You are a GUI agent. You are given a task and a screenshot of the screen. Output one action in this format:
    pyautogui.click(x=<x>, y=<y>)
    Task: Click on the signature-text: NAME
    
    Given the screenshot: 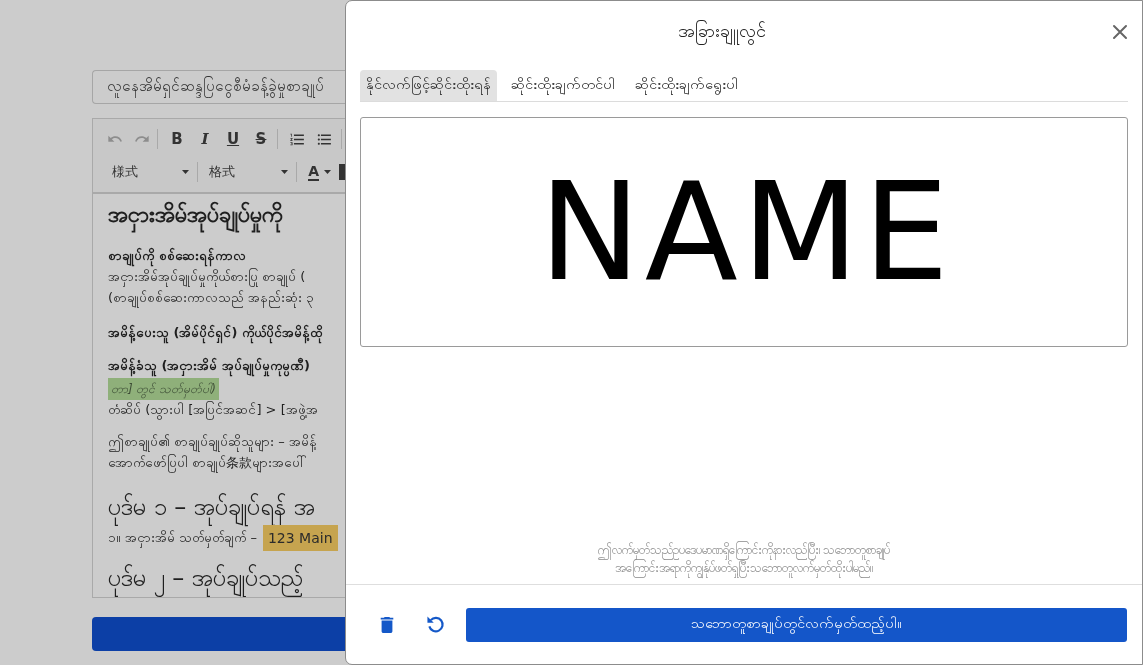 What is the action you would take?
    pyautogui.click(x=745, y=232)
    